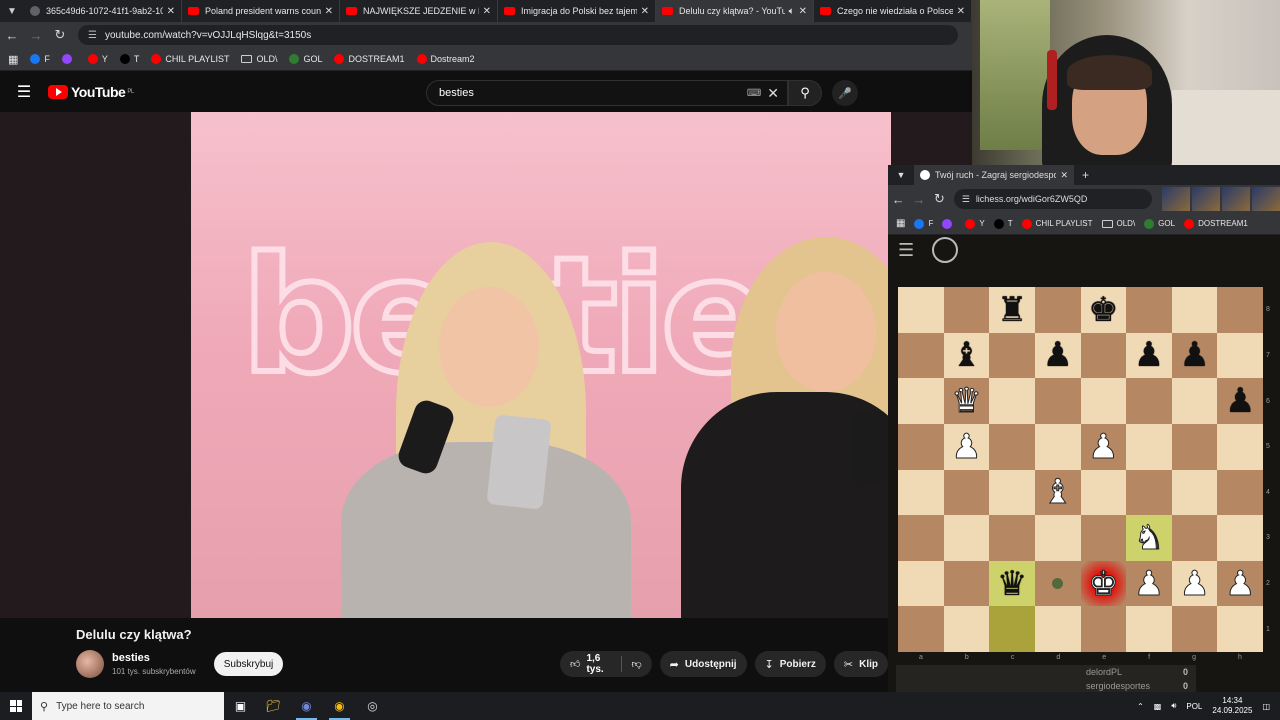 The image size is (1280, 720). What do you see at coordinates (898, 199) in the screenshot?
I see `lichess-back-button: ←` at bounding box center [898, 199].